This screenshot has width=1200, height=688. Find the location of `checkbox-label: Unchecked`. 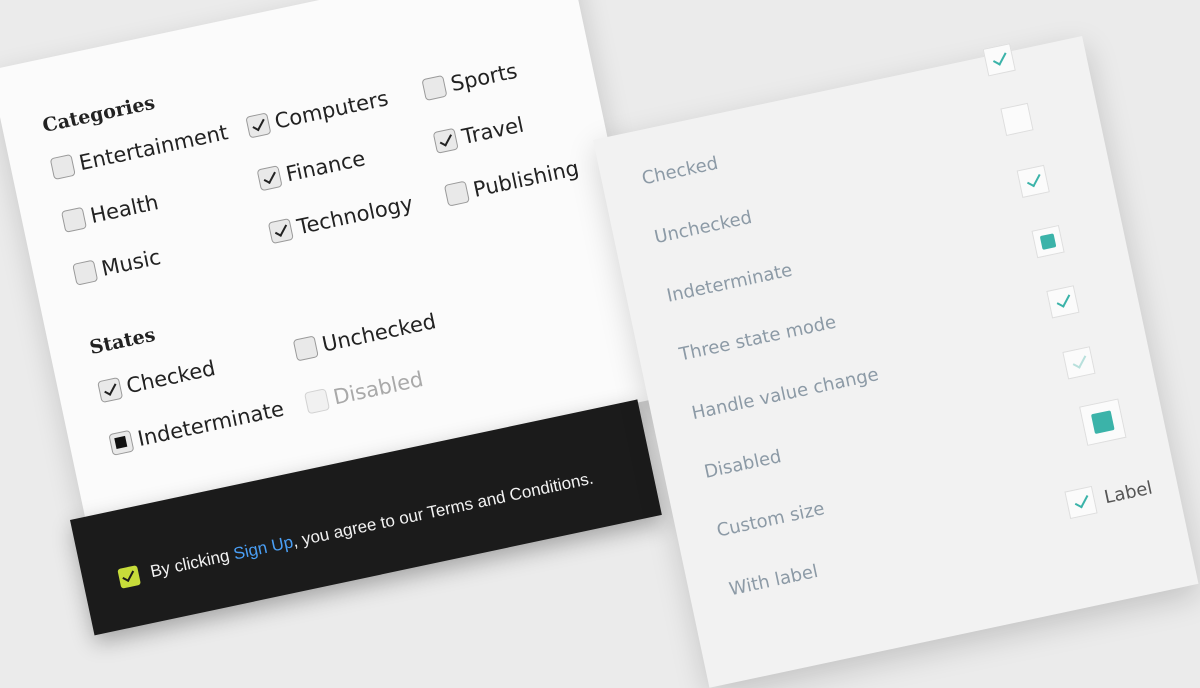

checkbox-label: Unchecked is located at coordinates (379, 333).